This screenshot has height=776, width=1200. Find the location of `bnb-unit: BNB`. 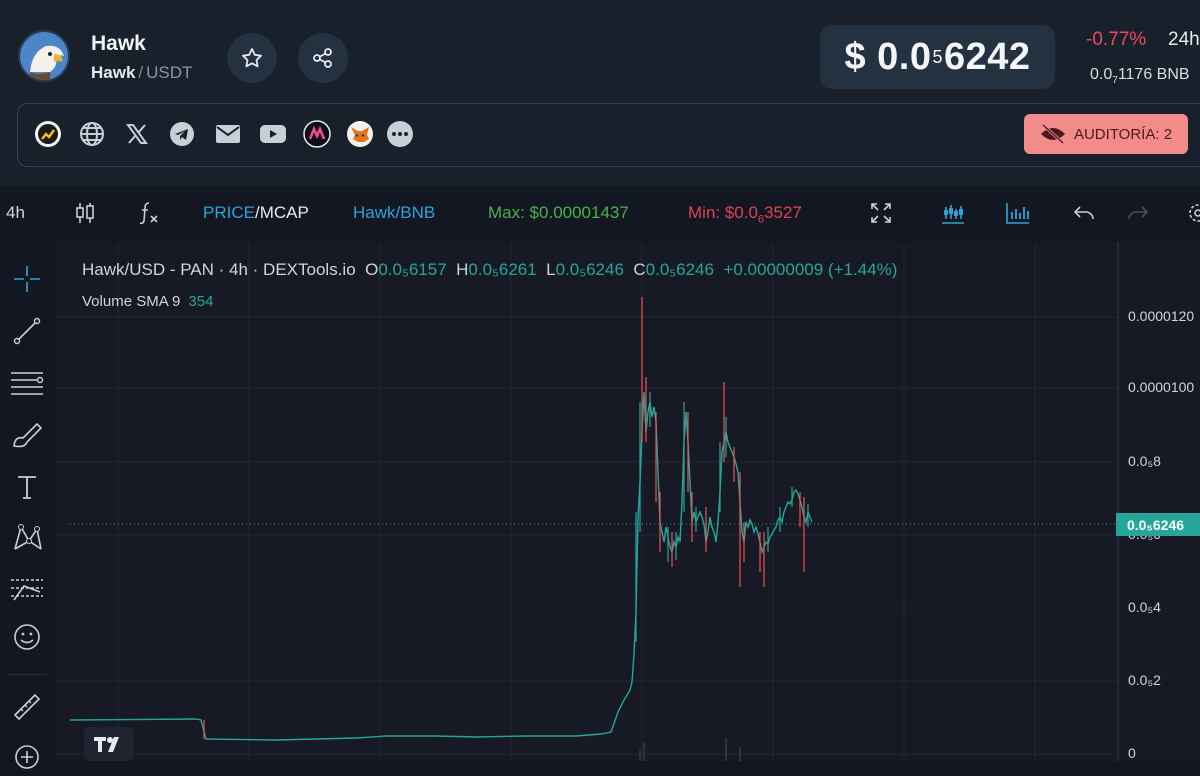

bnb-unit: BNB is located at coordinates (1173, 74).